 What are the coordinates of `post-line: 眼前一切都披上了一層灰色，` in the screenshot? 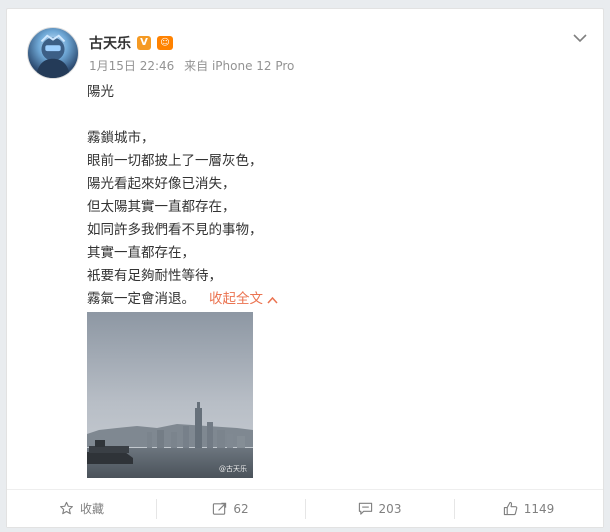 It's located at (175, 161).